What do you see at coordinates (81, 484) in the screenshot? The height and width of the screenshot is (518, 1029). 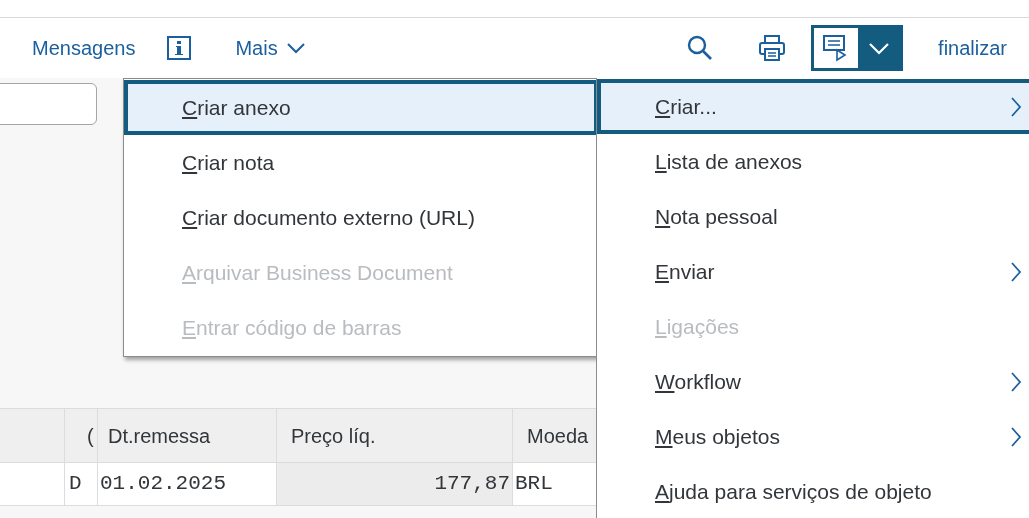 I see `table-cell: D` at bounding box center [81, 484].